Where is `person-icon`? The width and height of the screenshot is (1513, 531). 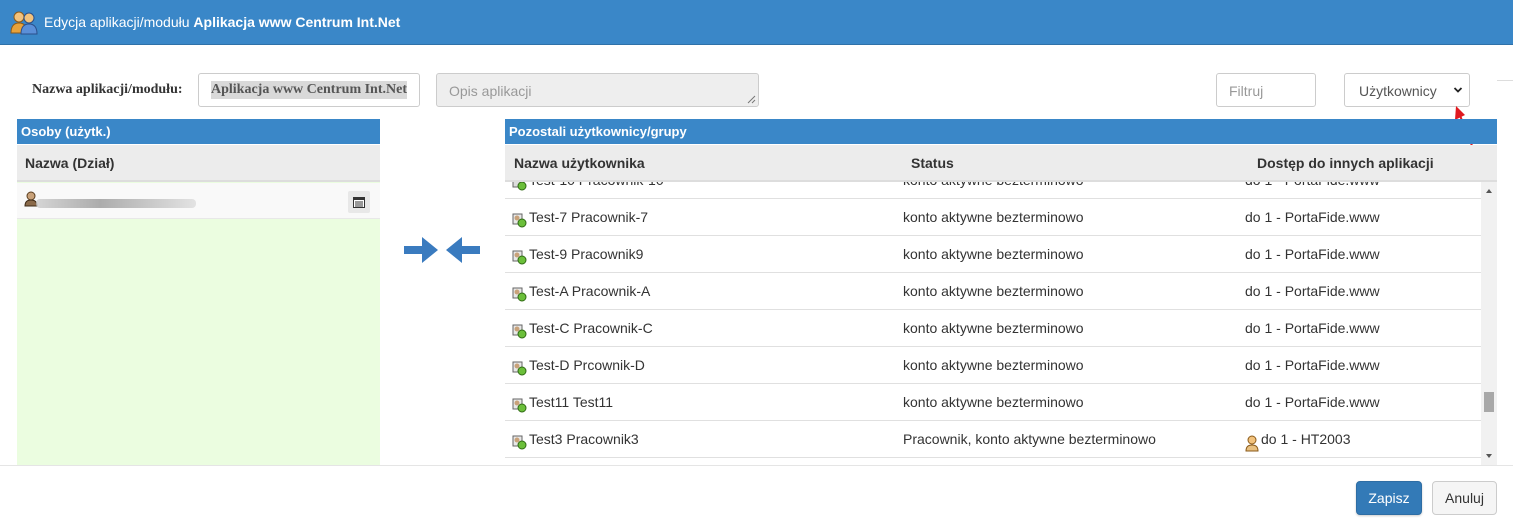
person-icon is located at coordinates (1253, 440).